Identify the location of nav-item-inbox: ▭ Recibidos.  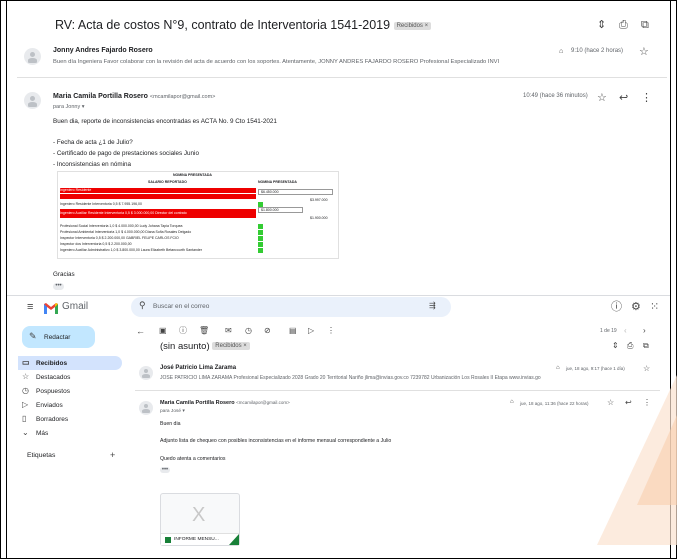
(44, 363).